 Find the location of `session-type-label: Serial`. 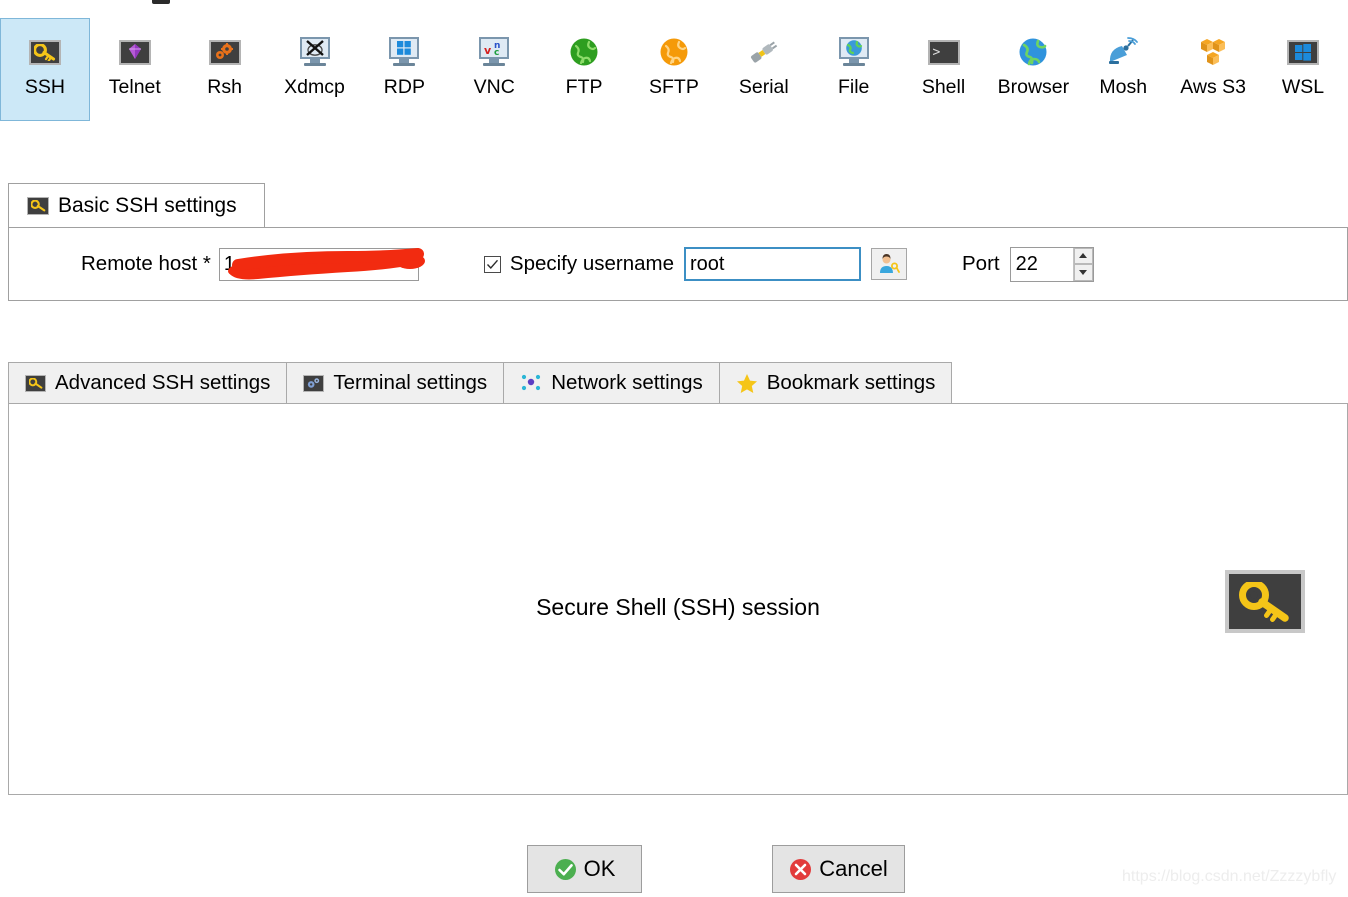

session-type-label: Serial is located at coordinates (763, 87).